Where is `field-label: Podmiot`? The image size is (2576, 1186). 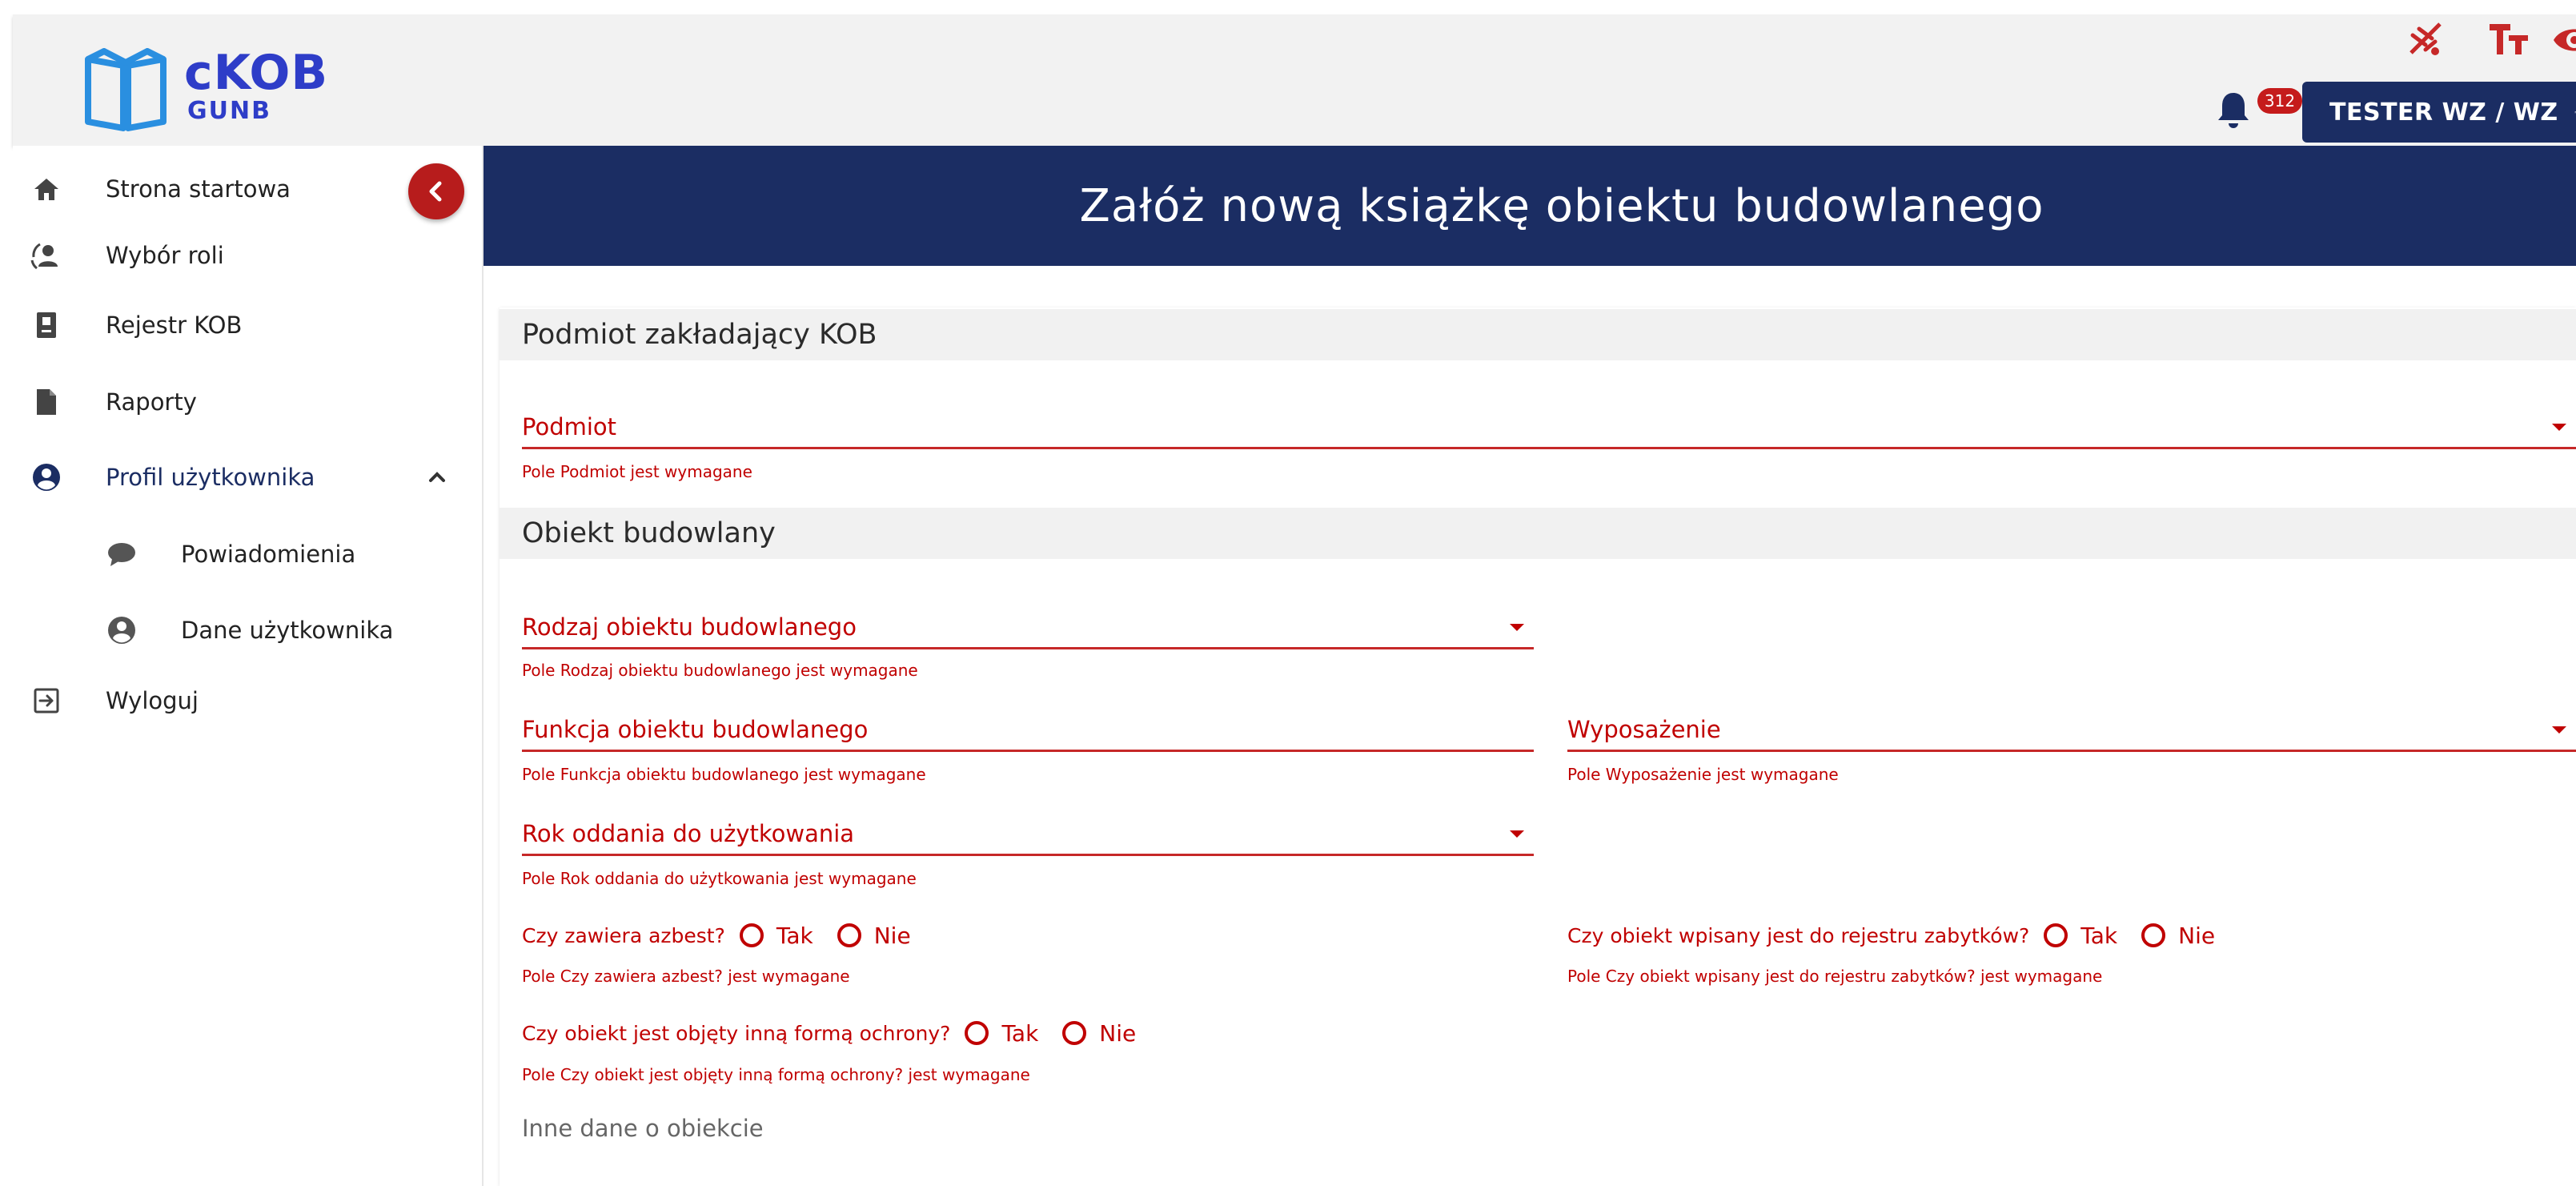
field-label: Podmiot is located at coordinates (569, 426).